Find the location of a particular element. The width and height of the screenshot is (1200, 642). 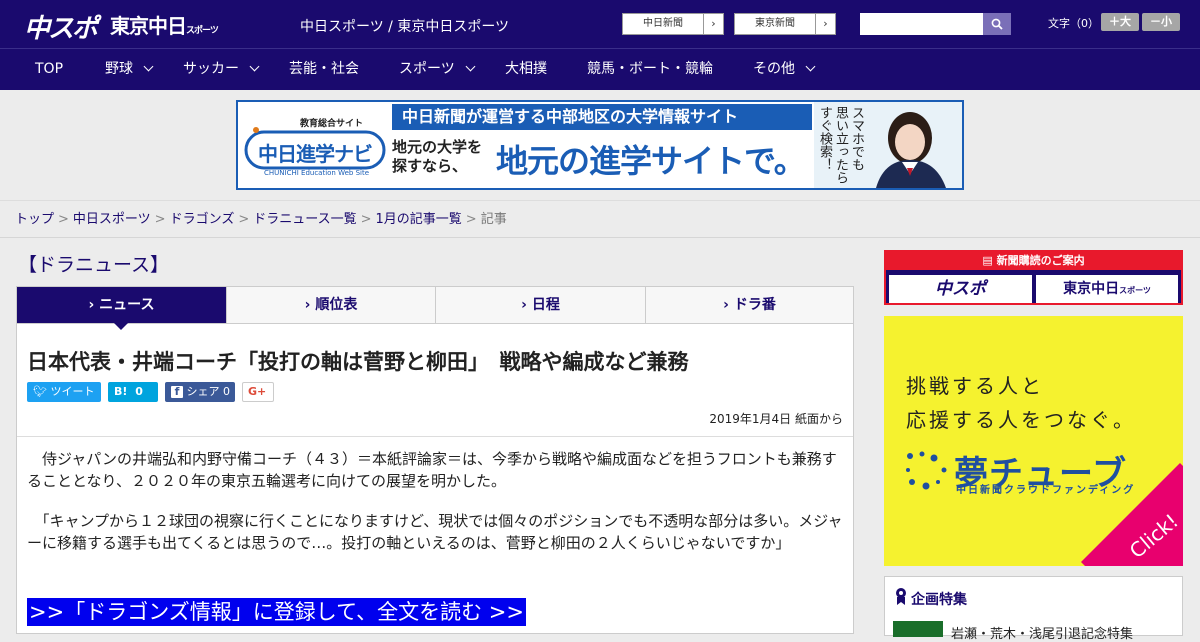

nav-sumo: 大相撲 is located at coordinates (526, 70).